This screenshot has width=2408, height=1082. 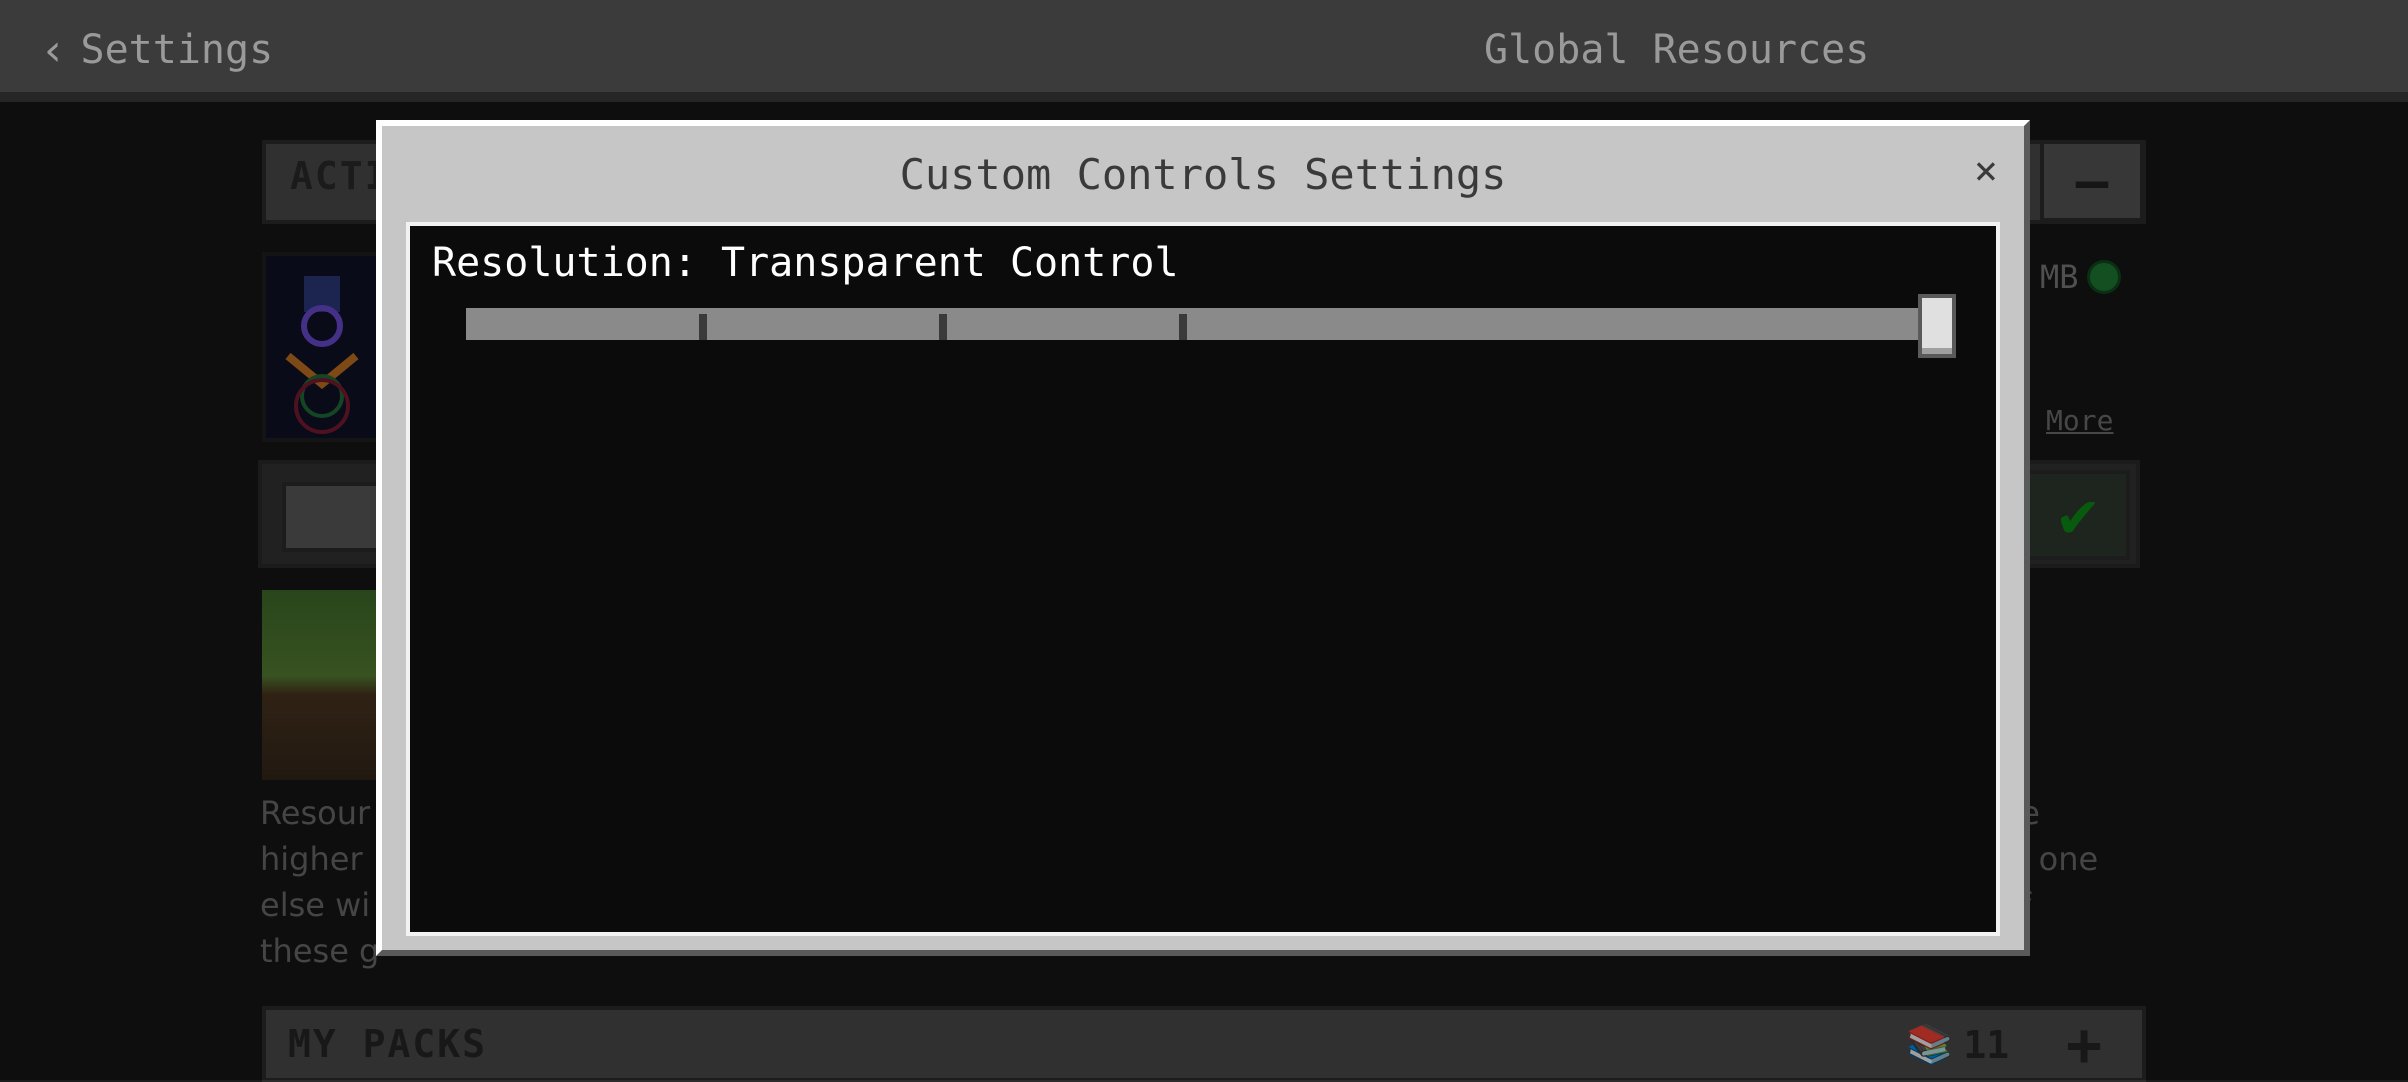 What do you see at coordinates (53, 50) in the screenshot?
I see `chevron-left-icon: ‹` at bounding box center [53, 50].